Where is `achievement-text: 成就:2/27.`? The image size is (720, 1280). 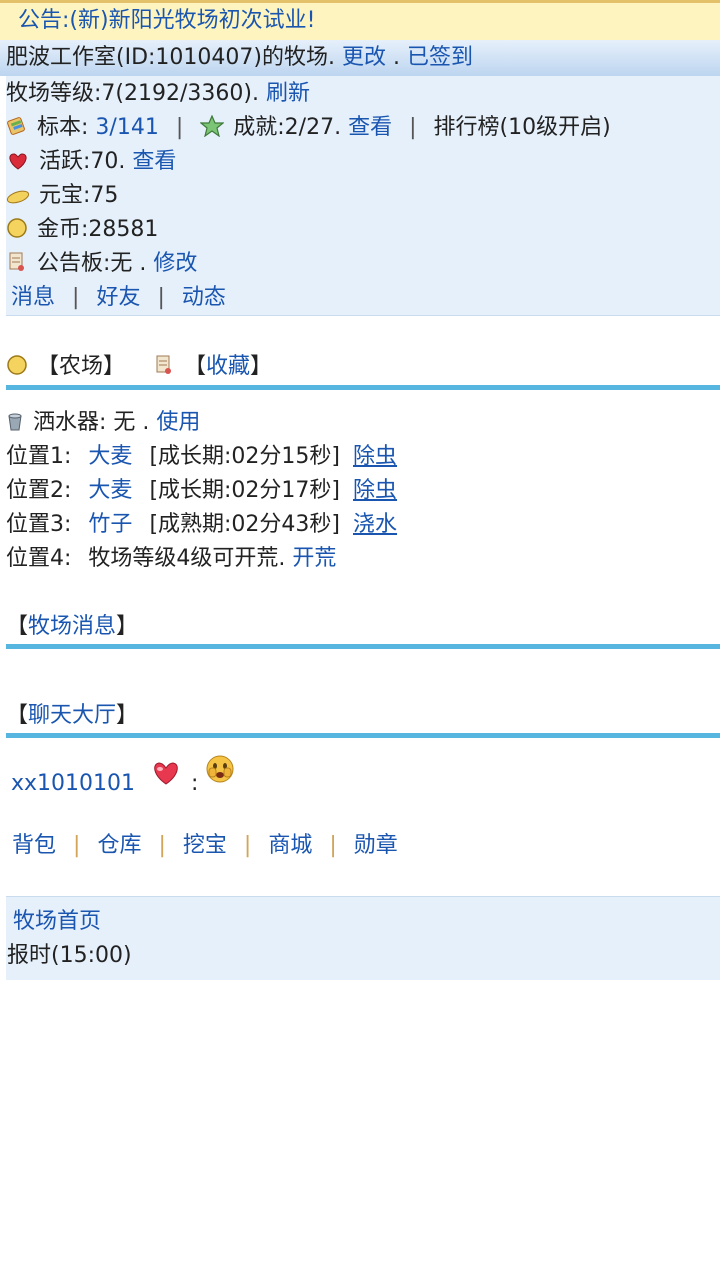 achievement-text: 成就:2/27. is located at coordinates (287, 127).